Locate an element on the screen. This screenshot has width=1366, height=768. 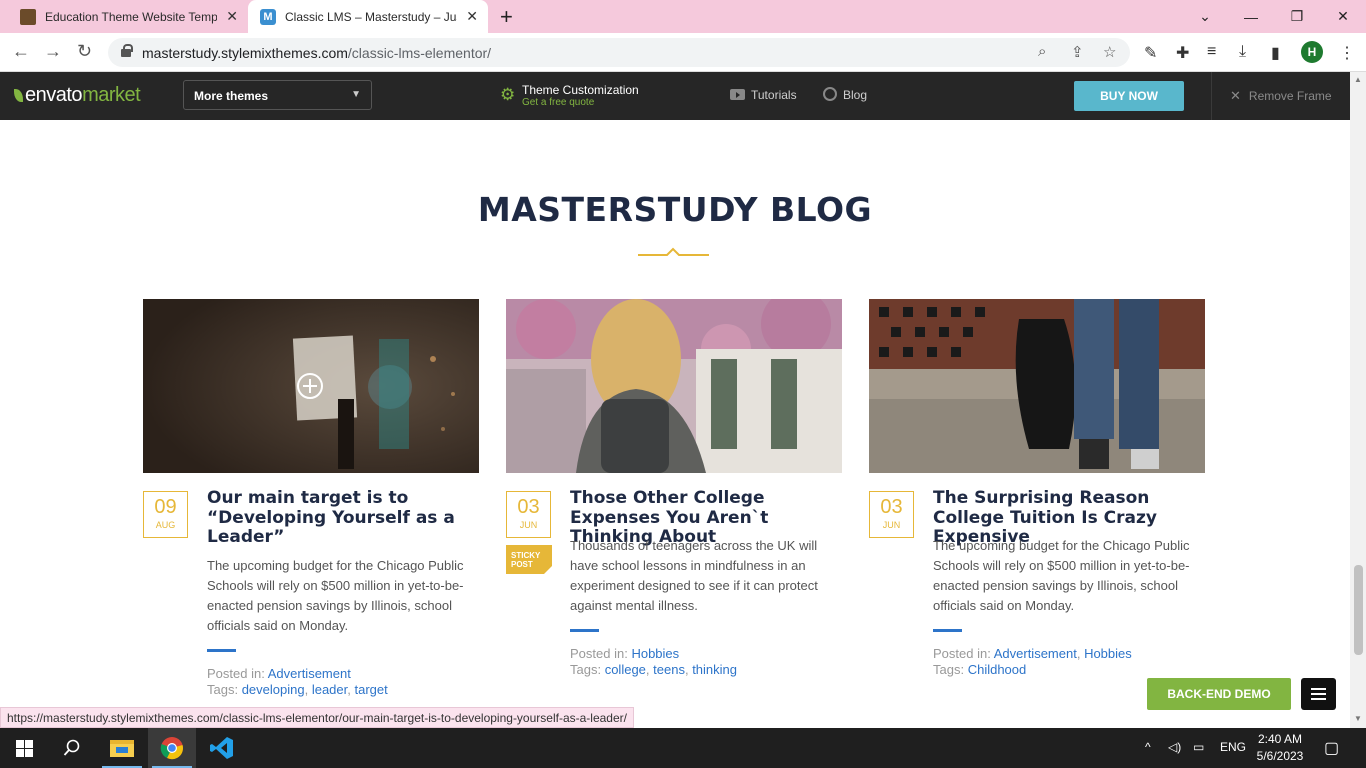
reload-icon: ↻ is located at coordinates (84, 51).